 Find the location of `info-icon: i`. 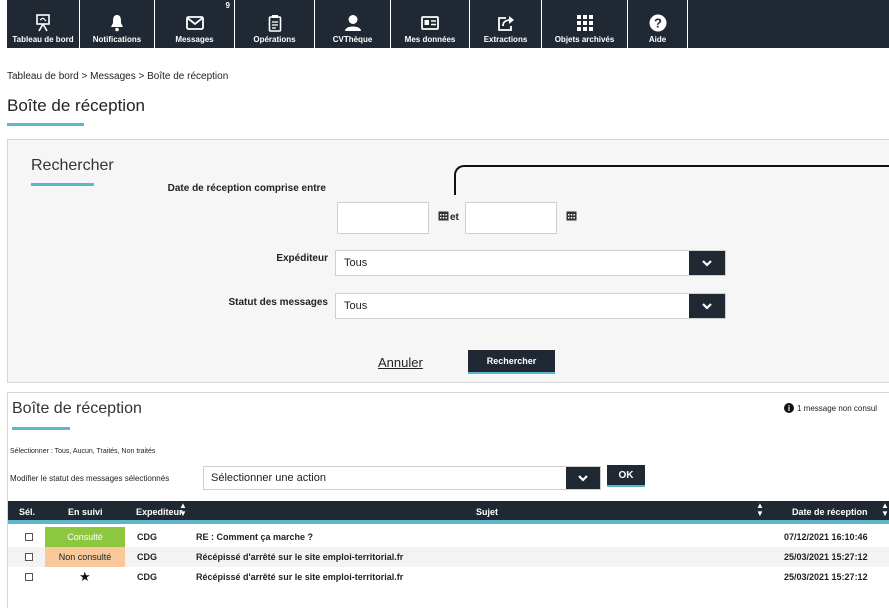

info-icon: i is located at coordinates (789, 408).